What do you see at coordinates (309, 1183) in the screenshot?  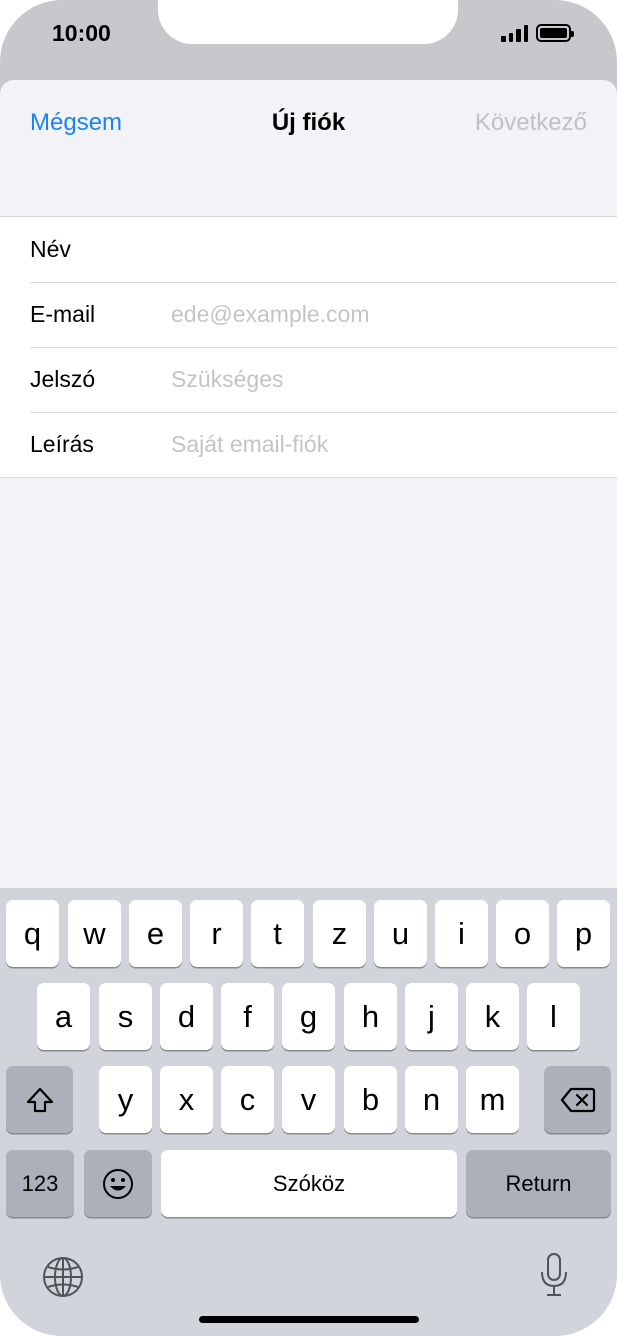 I see `space-key: Szóköz` at bounding box center [309, 1183].